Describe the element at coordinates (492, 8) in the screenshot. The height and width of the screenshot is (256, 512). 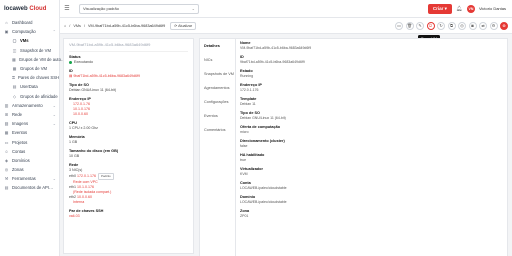
I see `user-name: Victorio Dantas` at that location.